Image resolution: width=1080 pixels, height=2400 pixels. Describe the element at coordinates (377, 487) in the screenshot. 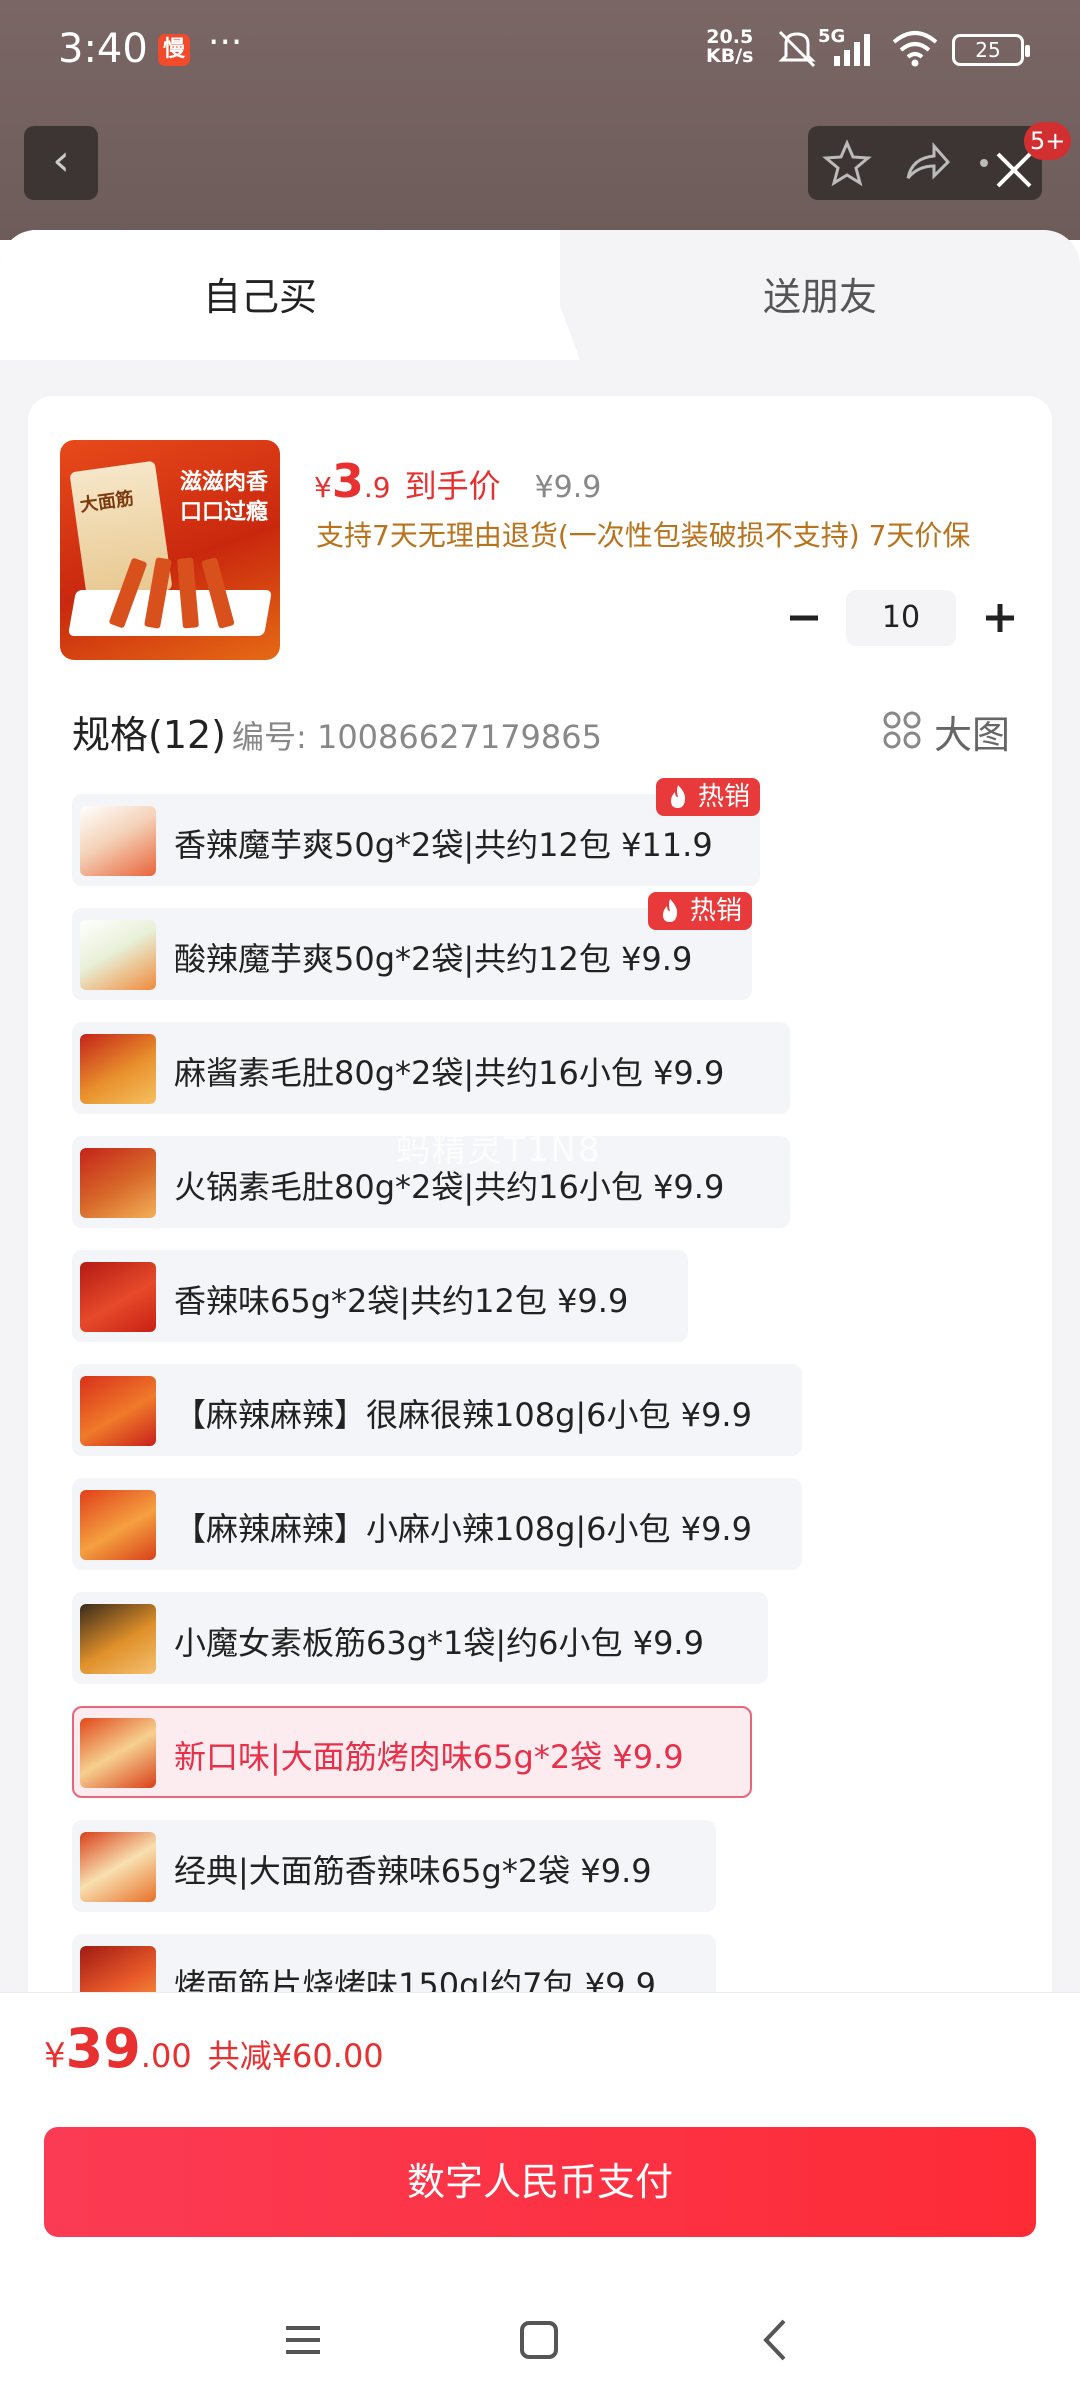

I see `price-dec: .9` at that location.